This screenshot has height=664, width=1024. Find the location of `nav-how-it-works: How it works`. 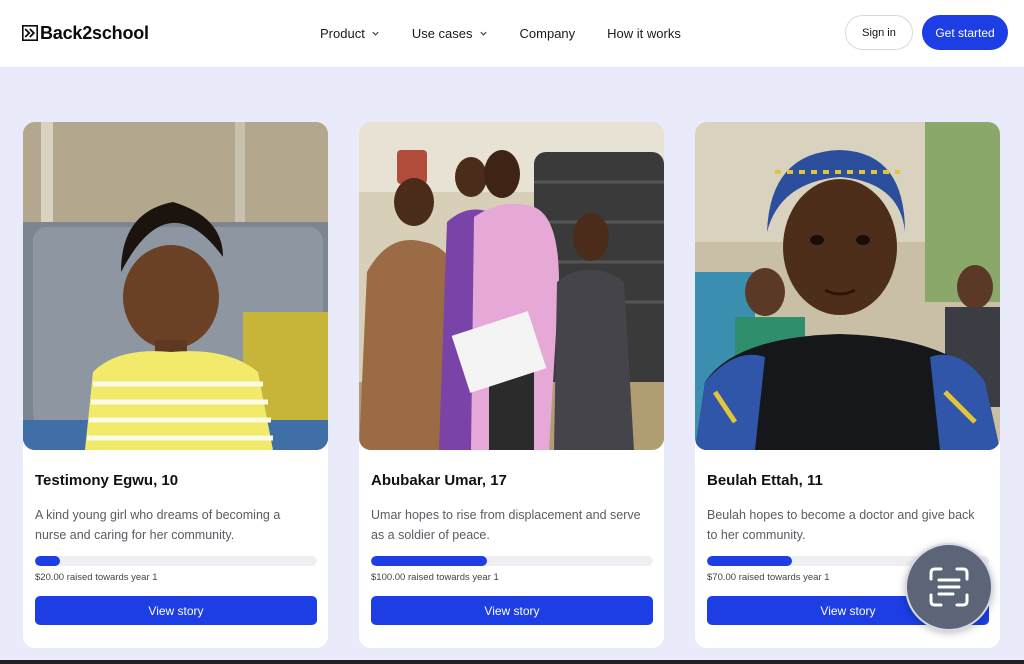

nav-how-it-works: How it works is located at coordinates (644, 33).